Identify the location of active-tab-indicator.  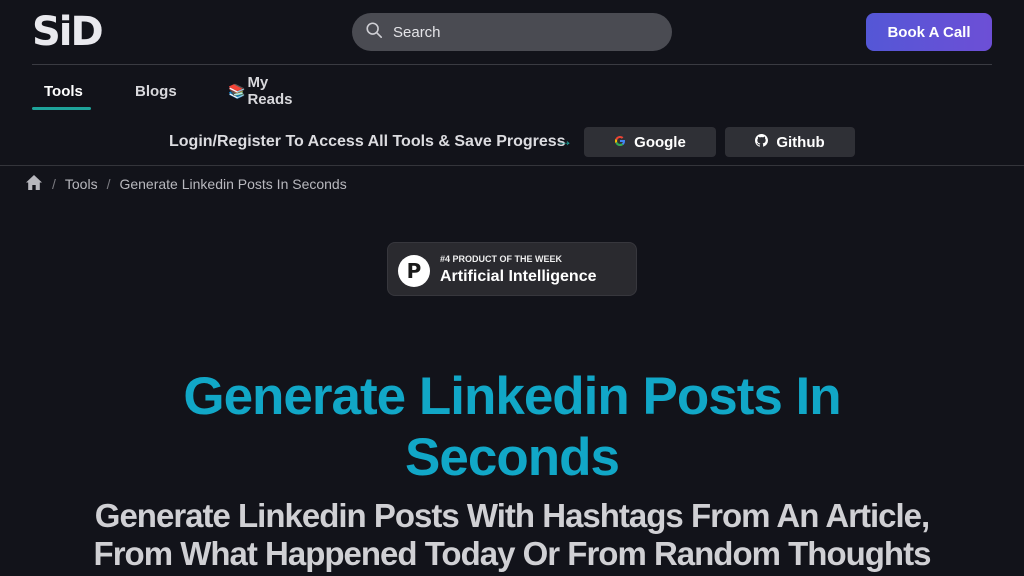
(61, 108).